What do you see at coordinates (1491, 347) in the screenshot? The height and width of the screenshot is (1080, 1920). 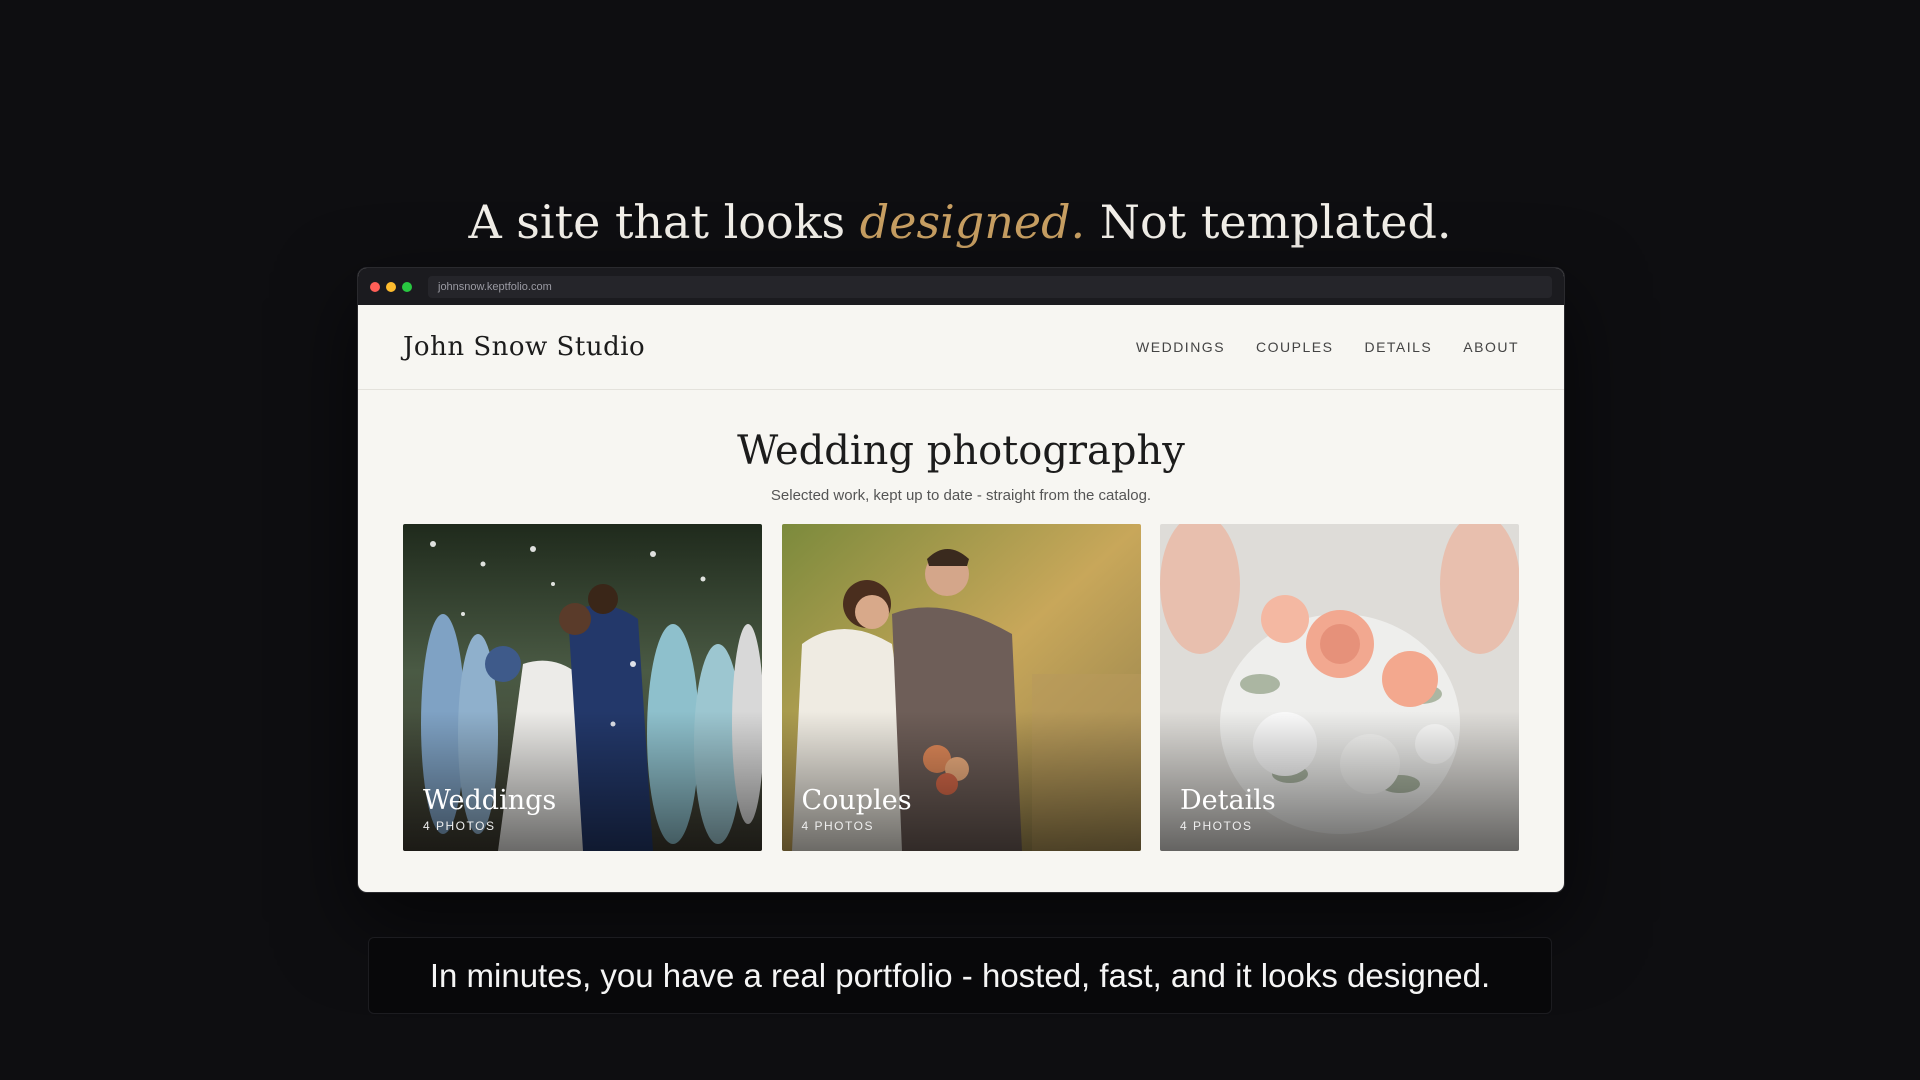 I see `nav-item-about: ABOUT` at bounding box center [1491, 347].